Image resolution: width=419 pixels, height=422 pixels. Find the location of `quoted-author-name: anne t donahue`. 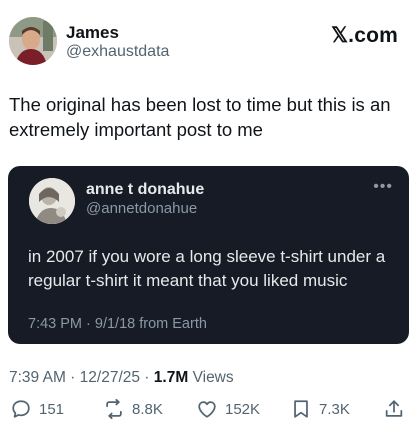

quoted-author-name: anne t donahue is located at coordinates (145, 190).